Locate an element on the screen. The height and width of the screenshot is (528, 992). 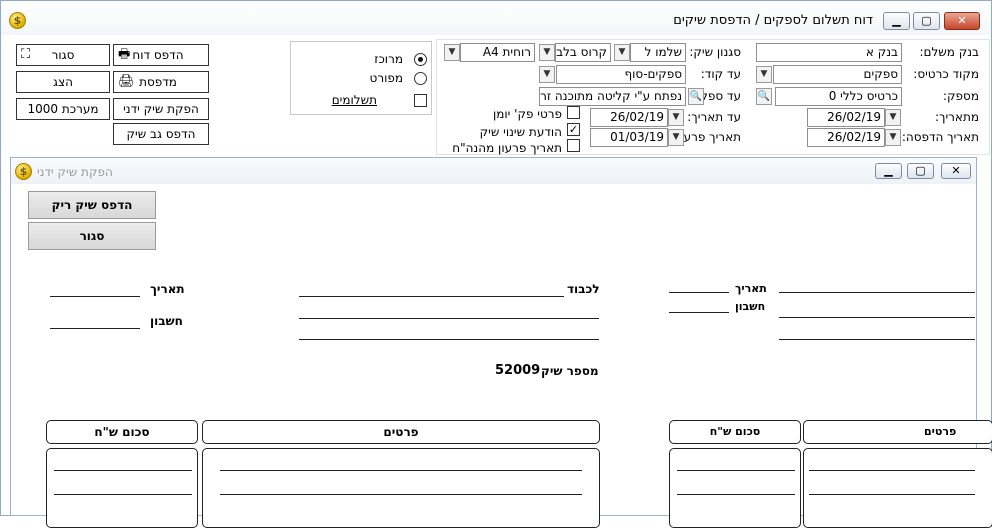
right-amount-header: סכום ש"ח is located at coordinates (735, 432).